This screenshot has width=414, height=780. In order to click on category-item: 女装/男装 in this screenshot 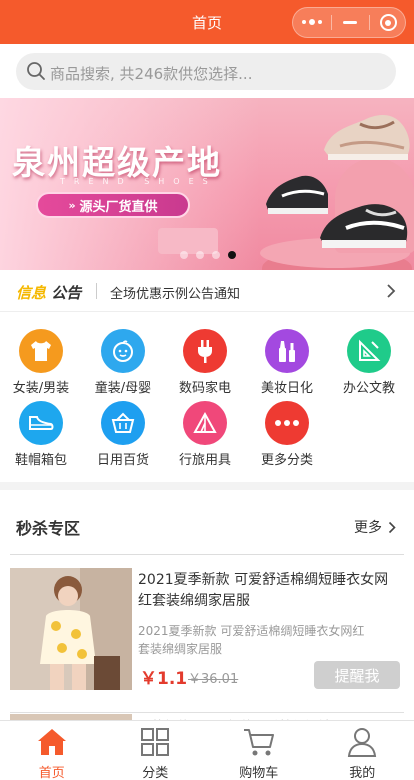, I will do `click(41, 354)`.